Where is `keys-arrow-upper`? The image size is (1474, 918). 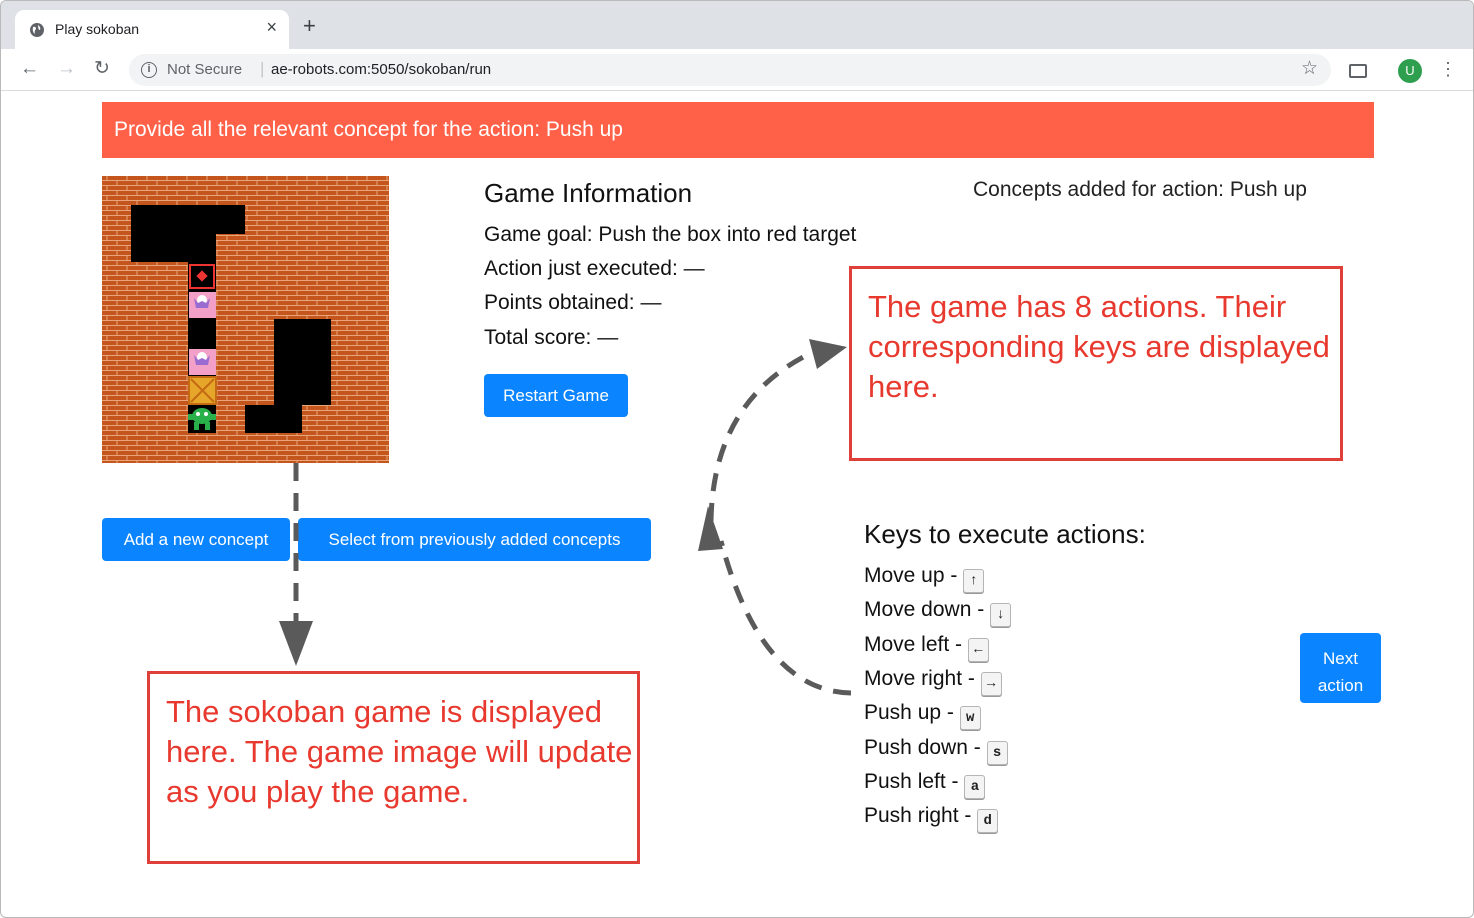 keys-arrow-upper is located at coordinates (760, 436).